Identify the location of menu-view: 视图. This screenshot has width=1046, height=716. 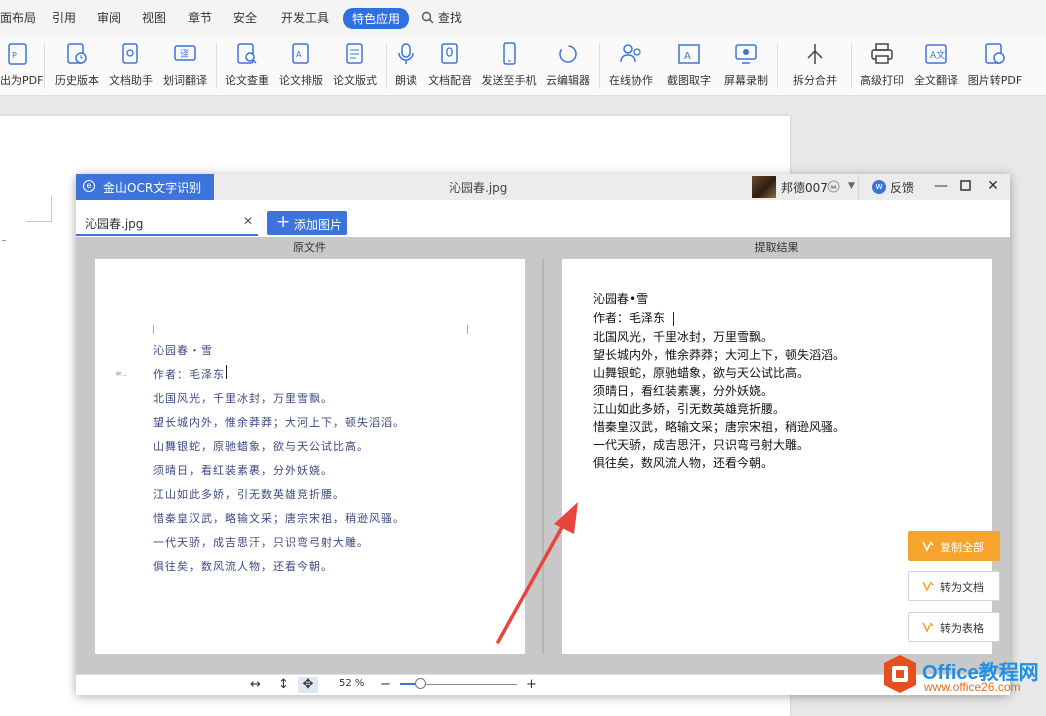
(154, 17).